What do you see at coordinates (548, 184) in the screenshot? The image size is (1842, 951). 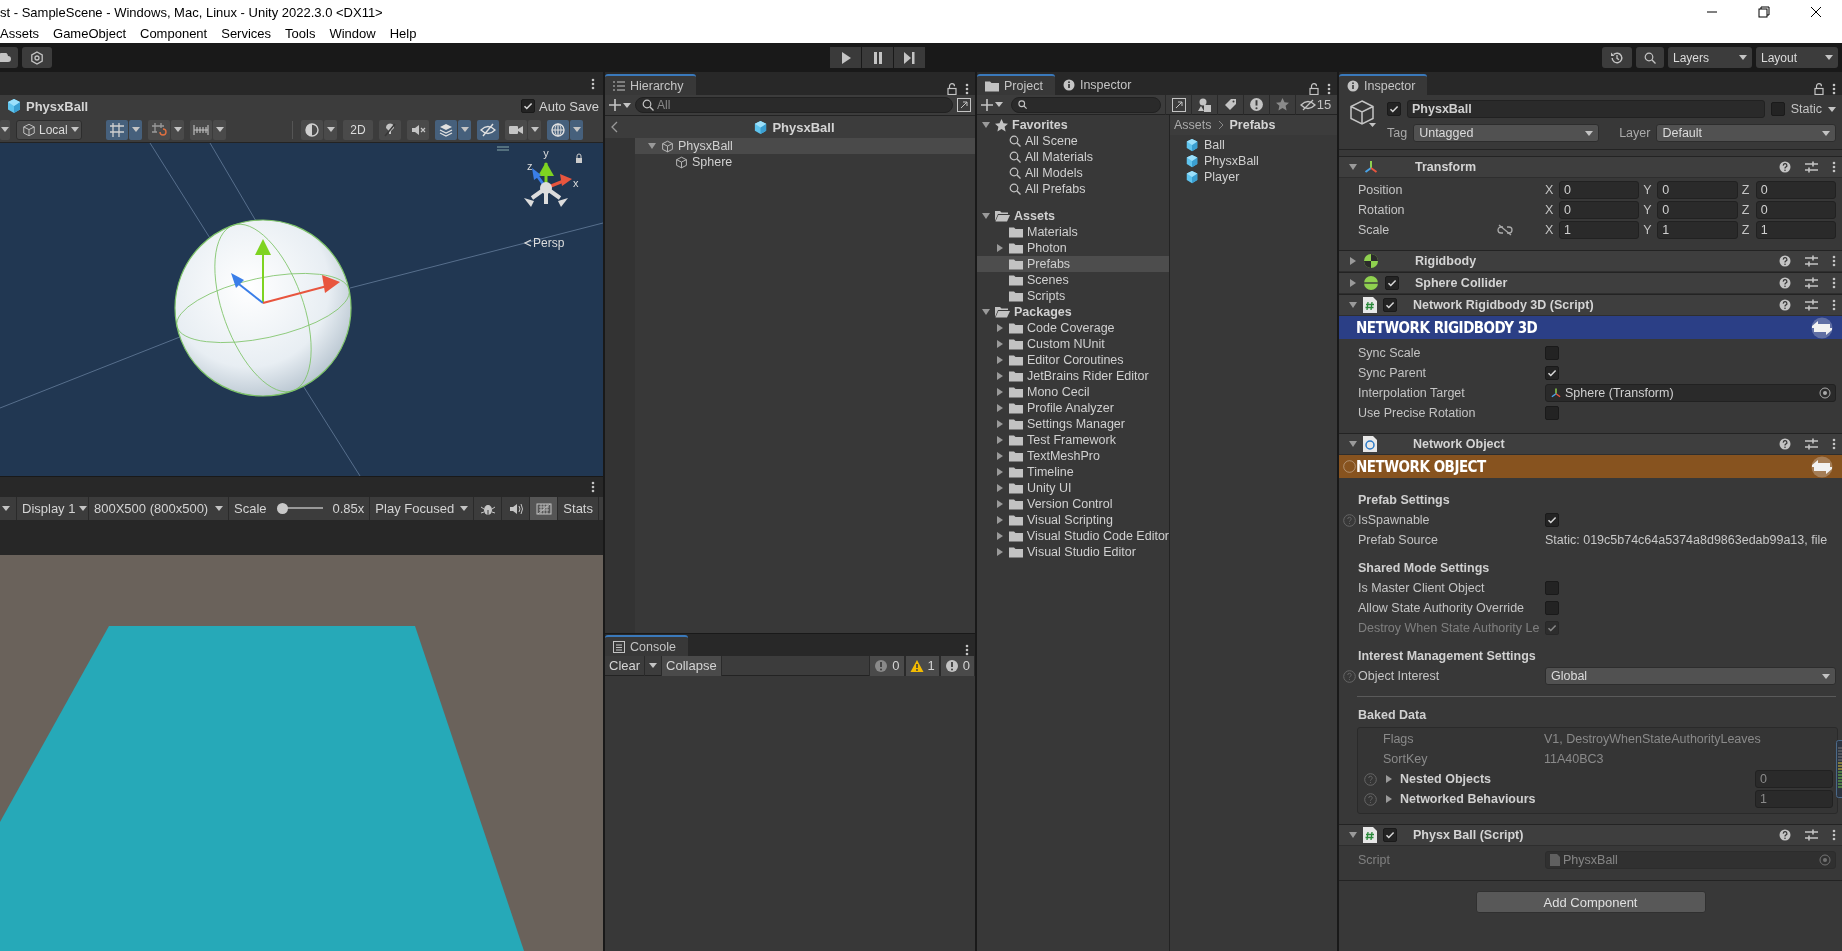 I see `orientation-gizmo-drawing` at bounding box center [548, 184].